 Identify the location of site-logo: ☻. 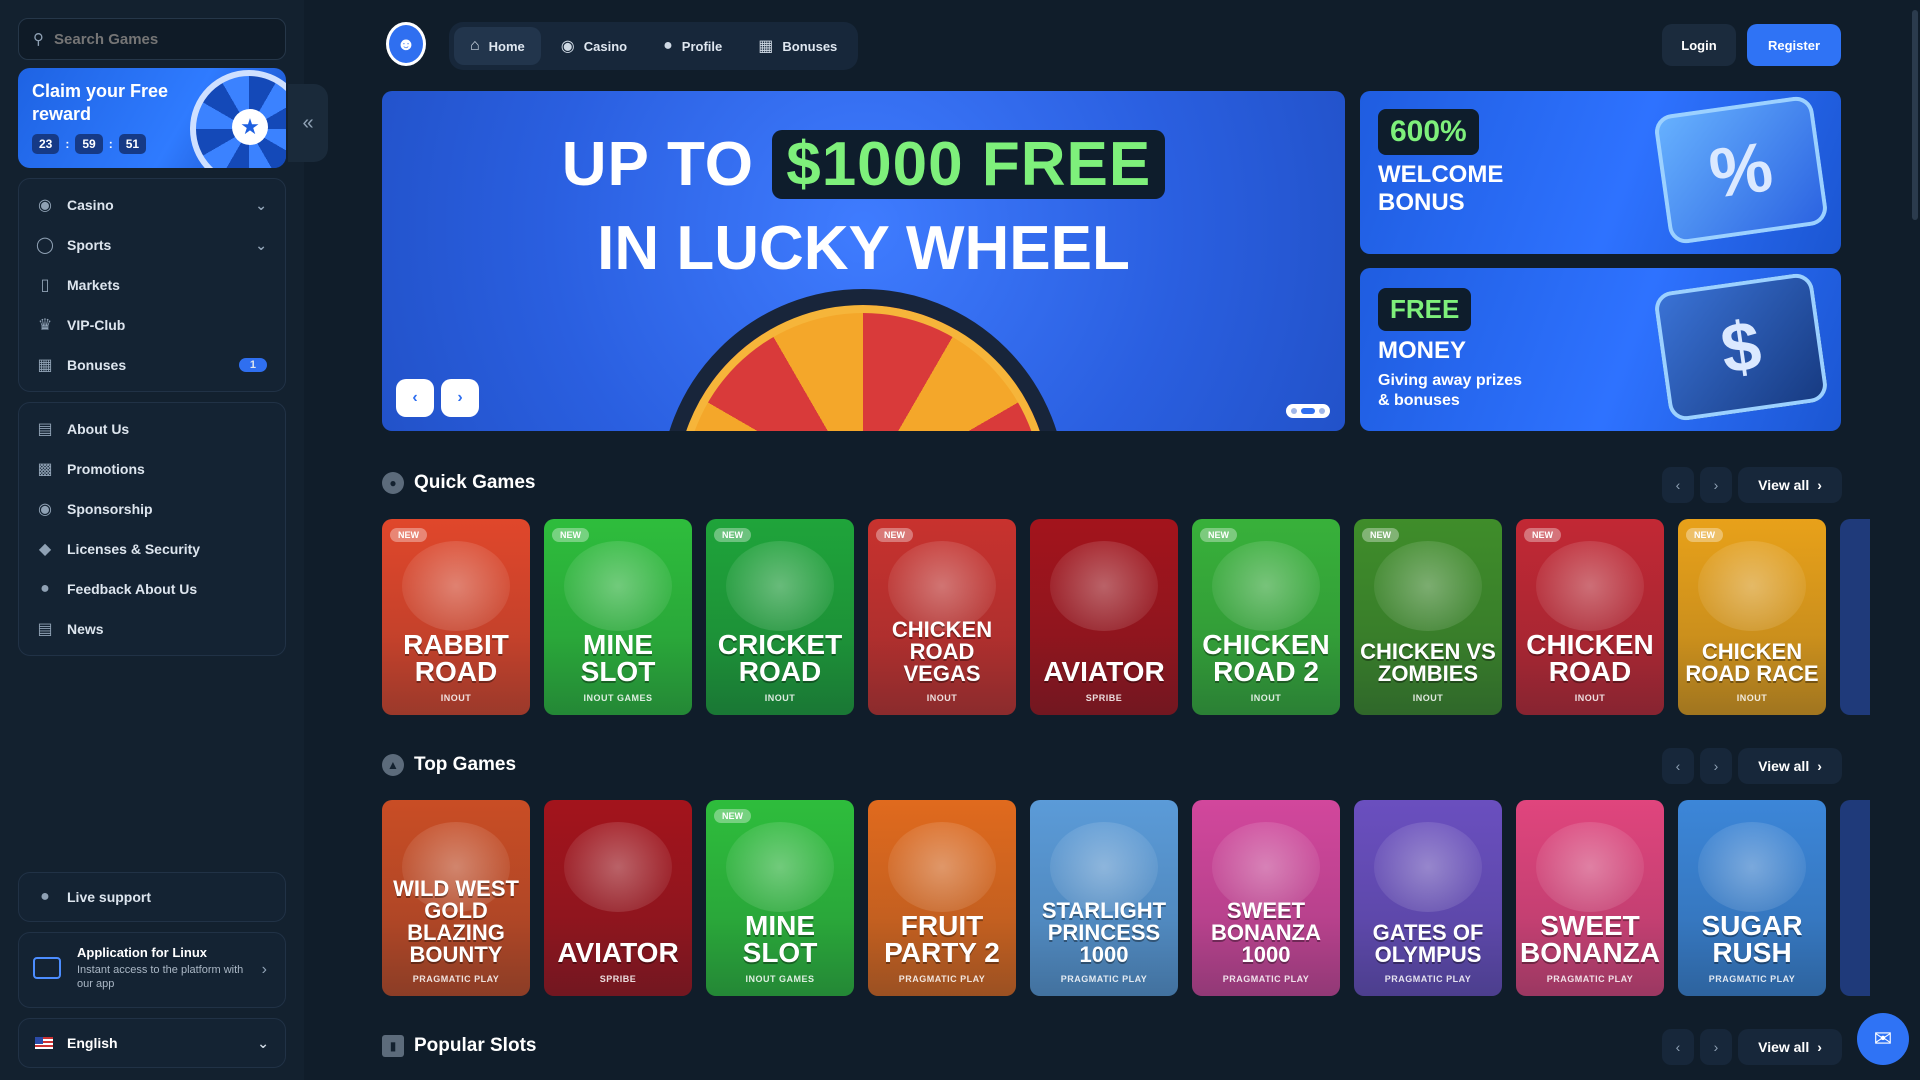
(406, 44).